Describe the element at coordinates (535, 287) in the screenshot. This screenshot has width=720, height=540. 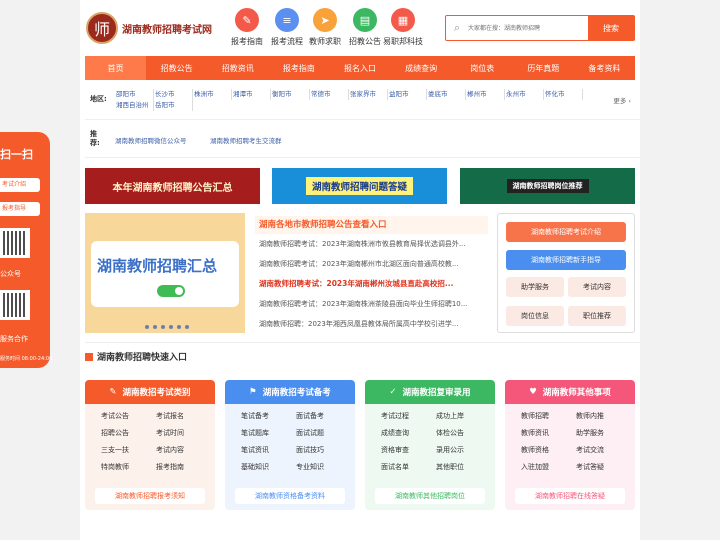
I see `study-service-button: 助学服务` at that location.